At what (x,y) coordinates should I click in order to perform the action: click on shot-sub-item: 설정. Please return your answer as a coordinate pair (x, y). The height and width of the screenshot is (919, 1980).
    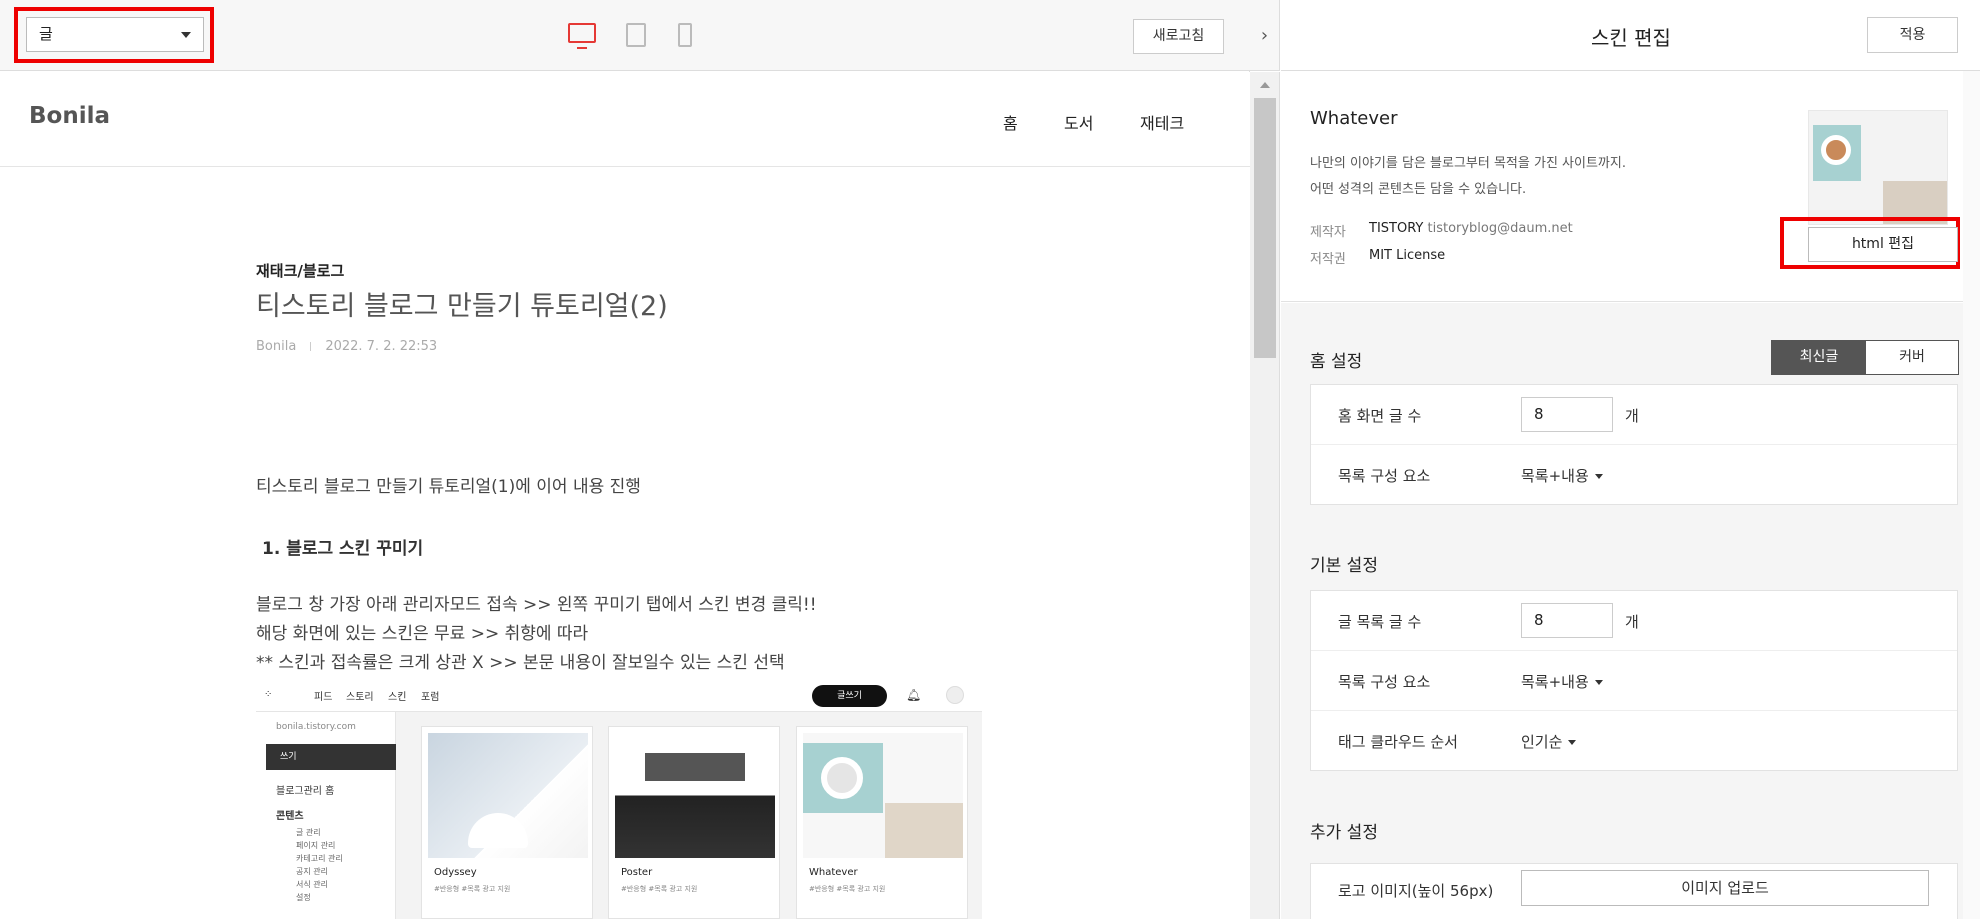
    Looking at the image, I should click on (303, 897).